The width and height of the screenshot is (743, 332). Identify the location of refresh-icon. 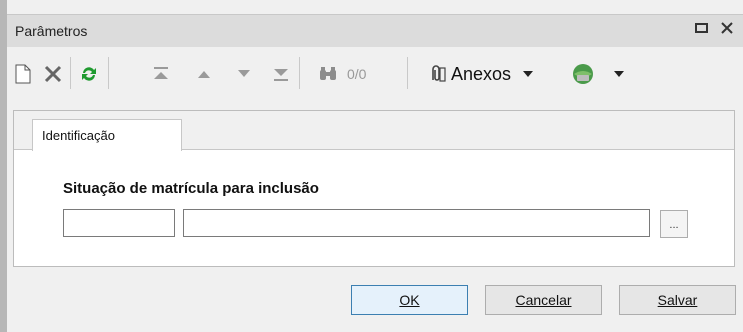
(89, 74).